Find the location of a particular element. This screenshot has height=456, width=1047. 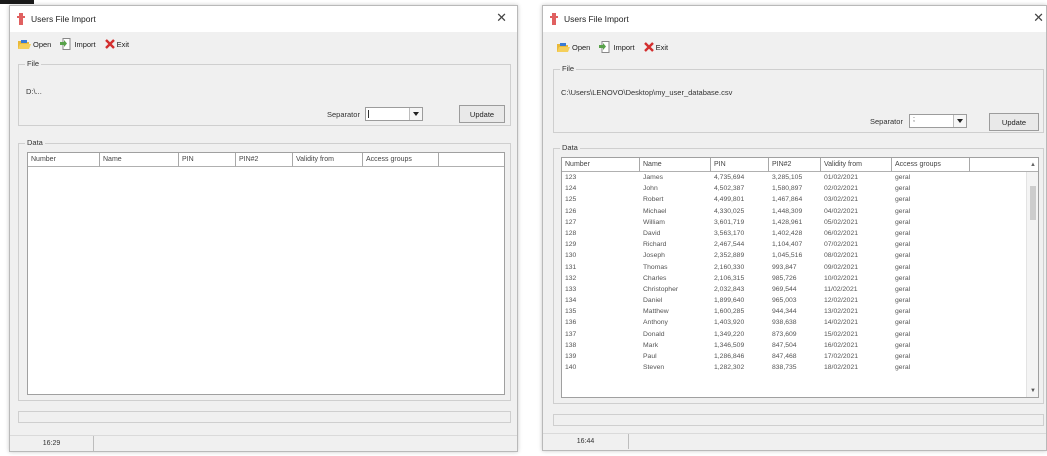

table-row: 137 Donald 1,349,220 873,609 15/02/2021 geral is located at coordinates (766, 334).